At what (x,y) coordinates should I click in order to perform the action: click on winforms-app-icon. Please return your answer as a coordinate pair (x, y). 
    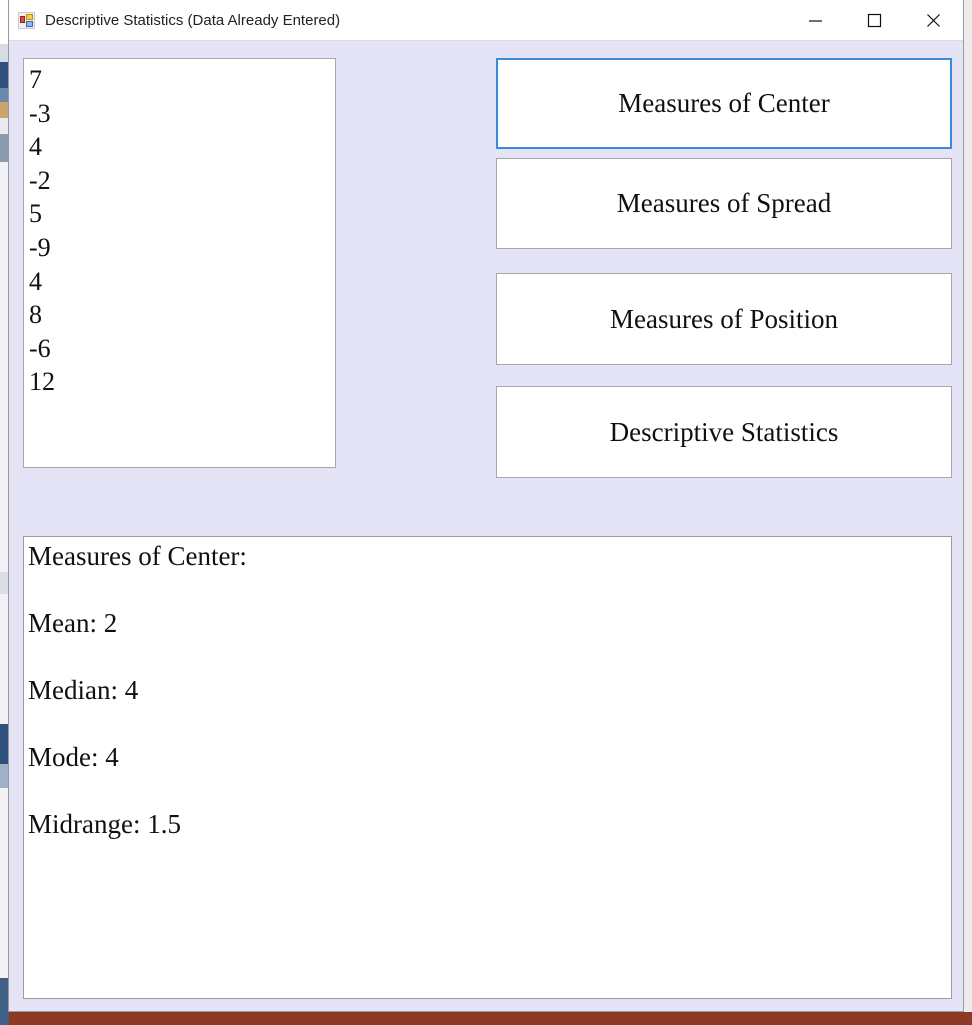
    Looking at the image, I should click on (26, 20).